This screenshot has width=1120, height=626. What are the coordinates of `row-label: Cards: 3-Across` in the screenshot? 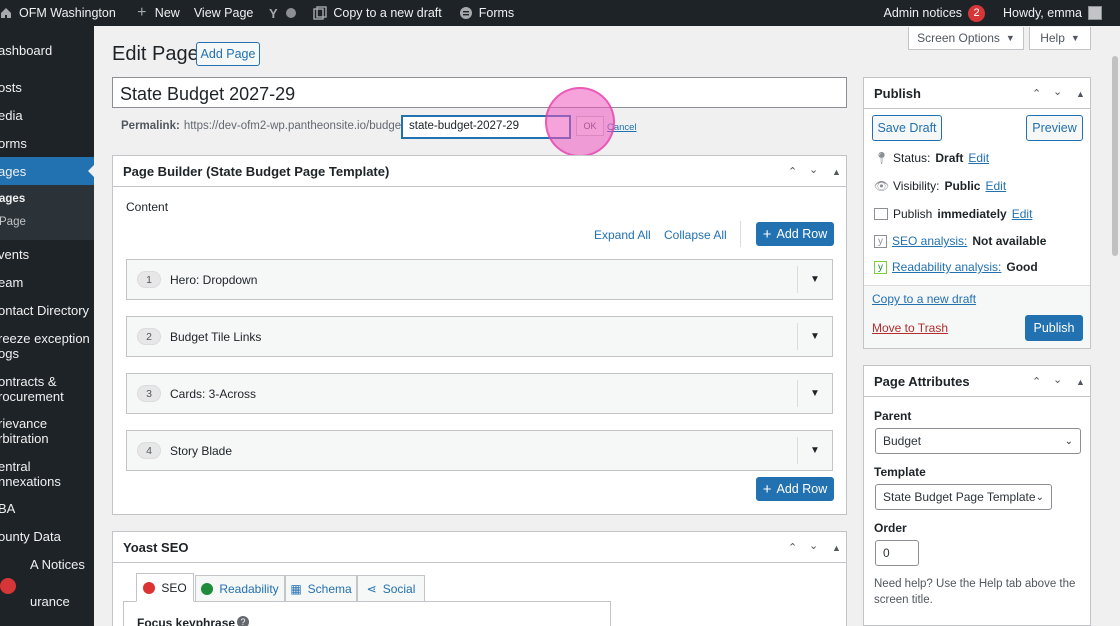 It's located at (213, 393).